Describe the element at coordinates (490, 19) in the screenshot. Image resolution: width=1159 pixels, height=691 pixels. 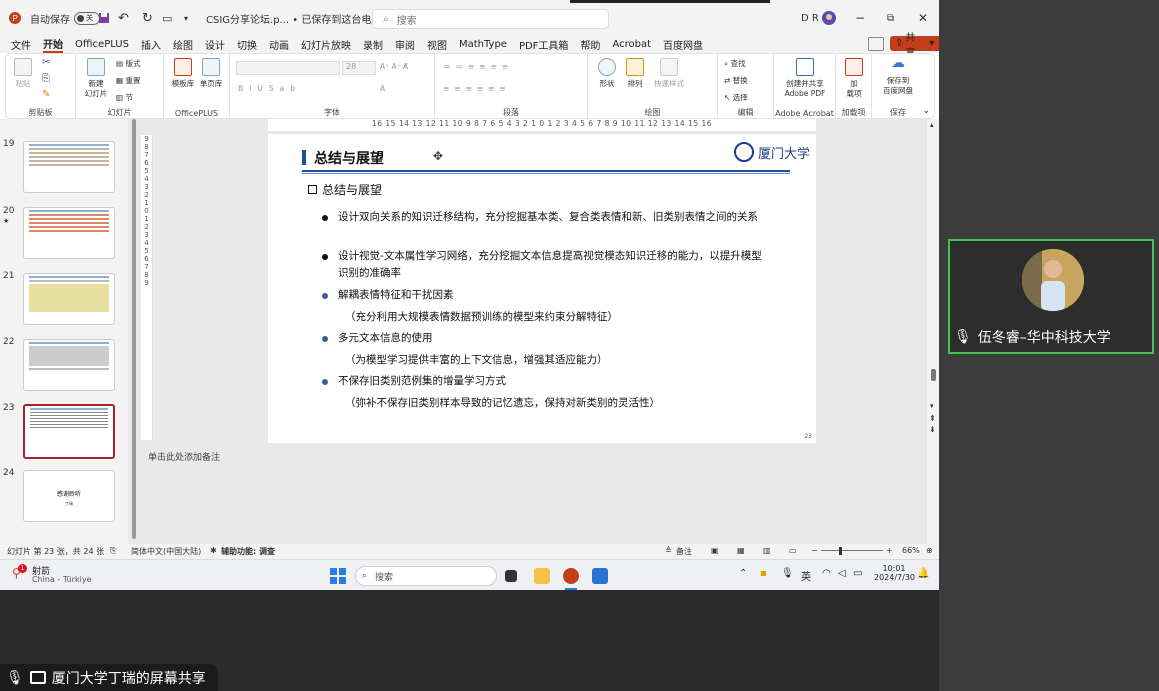
I see `search-input: ⌕ 搜索` at that location.